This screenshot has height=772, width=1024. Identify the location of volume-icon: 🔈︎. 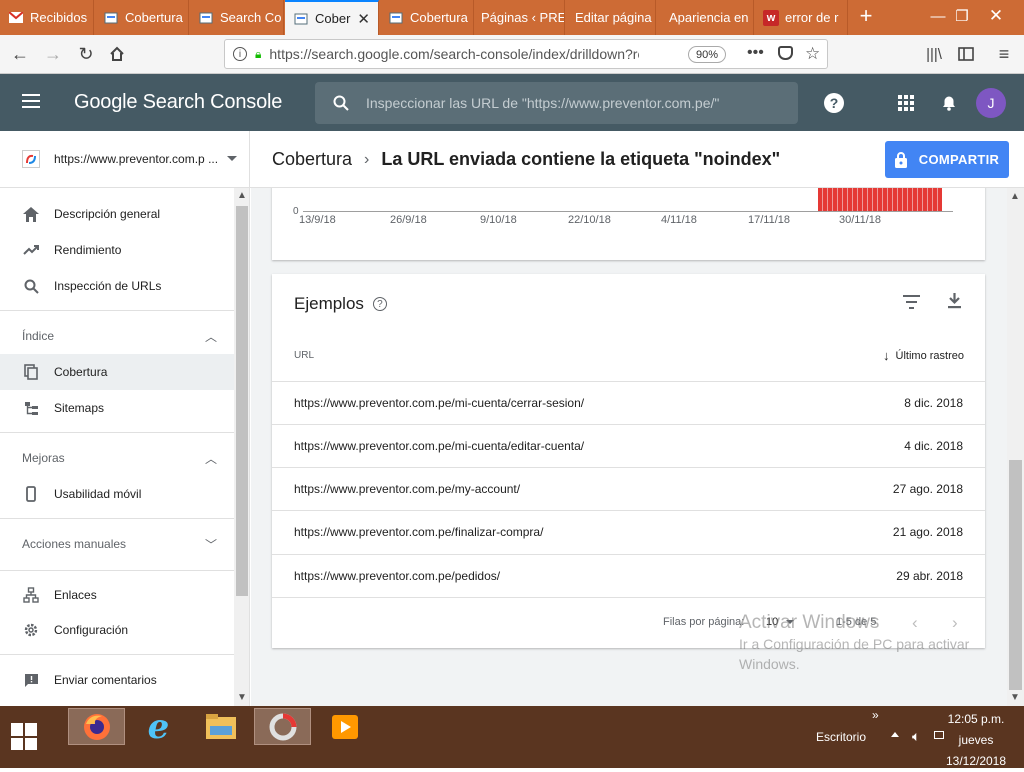
(916, 736).